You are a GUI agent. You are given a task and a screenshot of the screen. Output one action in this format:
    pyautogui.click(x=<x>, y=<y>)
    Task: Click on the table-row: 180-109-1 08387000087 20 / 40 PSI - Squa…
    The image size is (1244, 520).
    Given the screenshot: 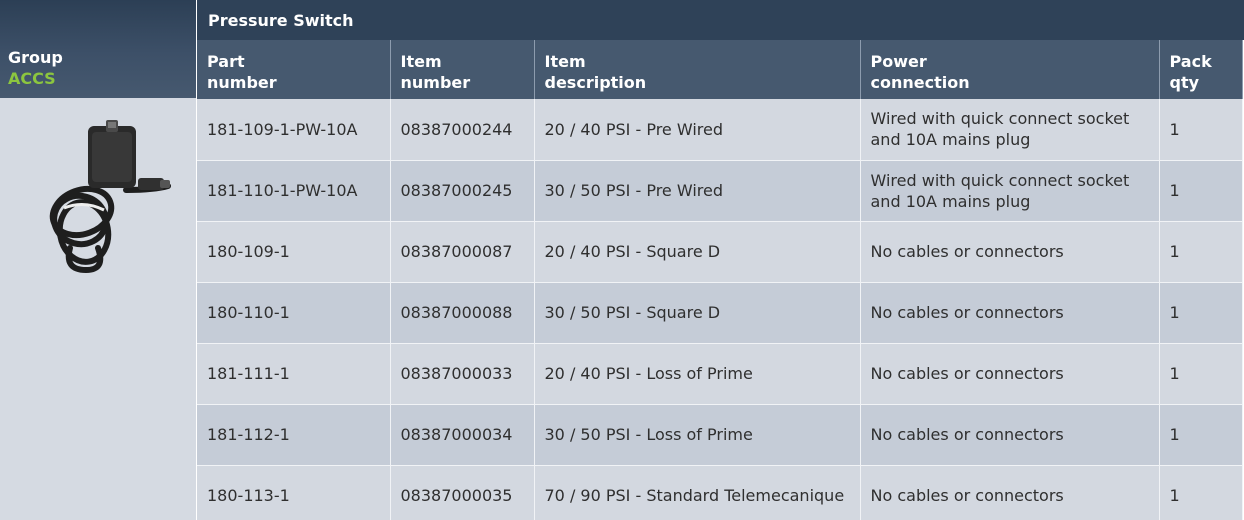 What is the action you would take?
    pyautogui.click(x=720, y=252)
    